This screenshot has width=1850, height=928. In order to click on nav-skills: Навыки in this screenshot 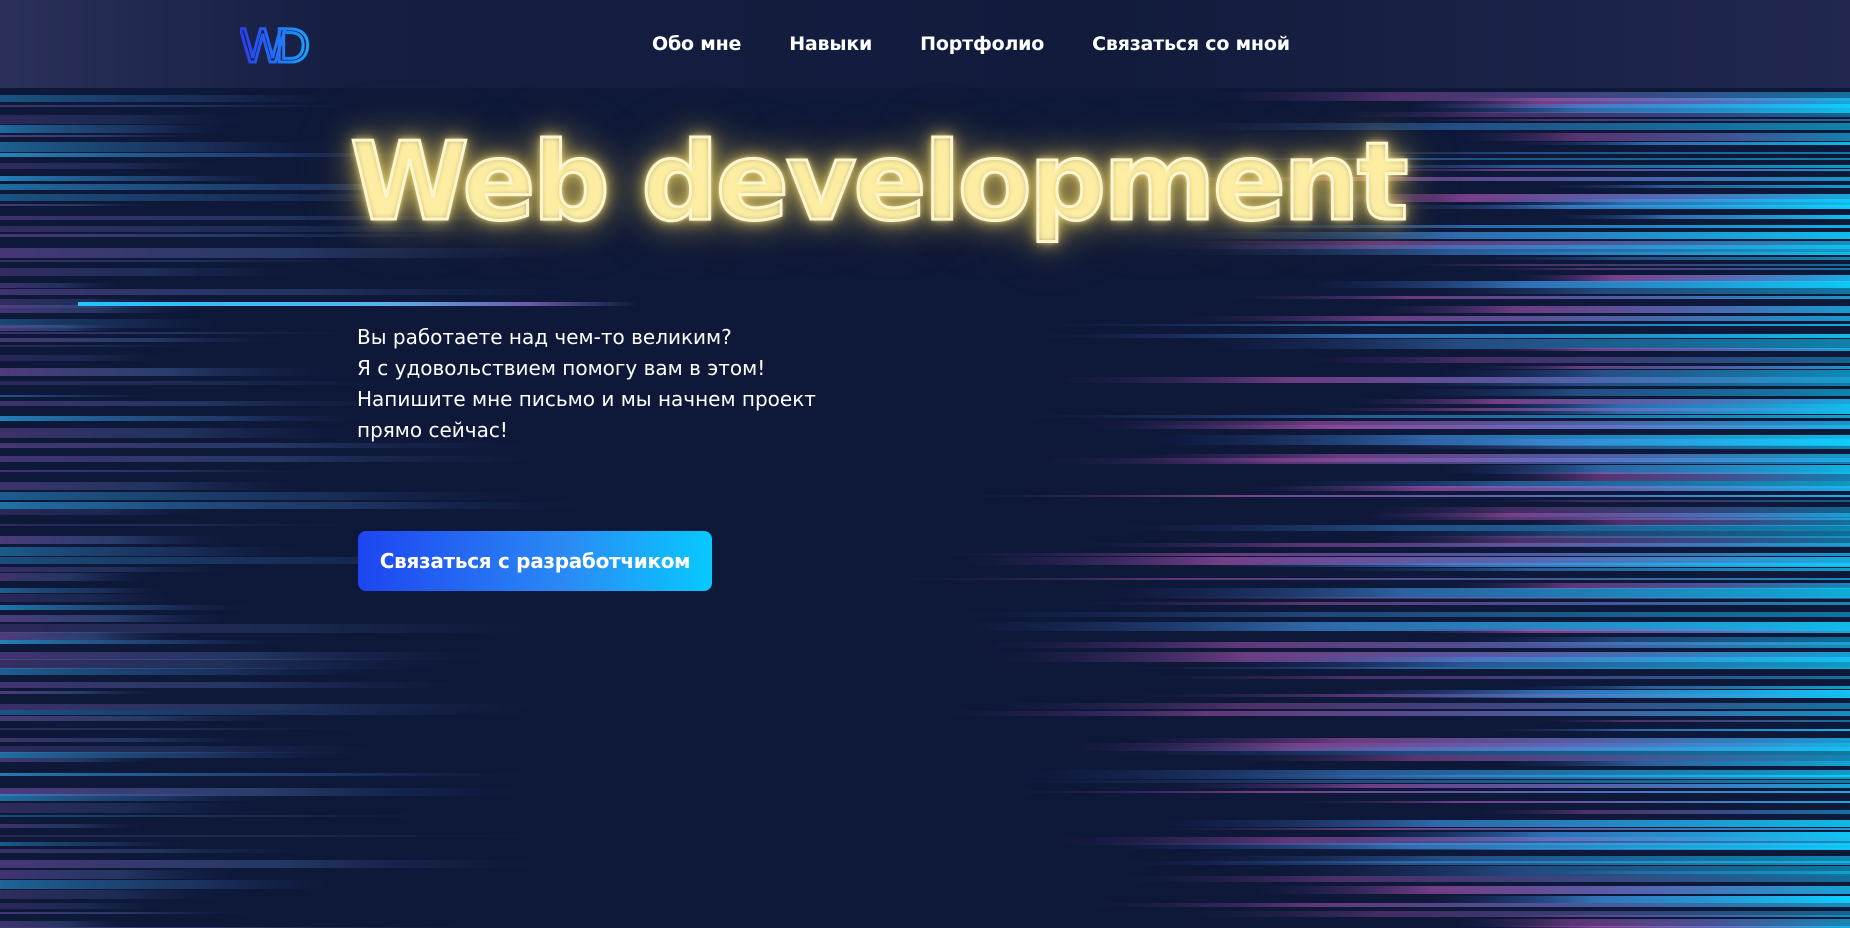, I will do `click(830, 44)`.